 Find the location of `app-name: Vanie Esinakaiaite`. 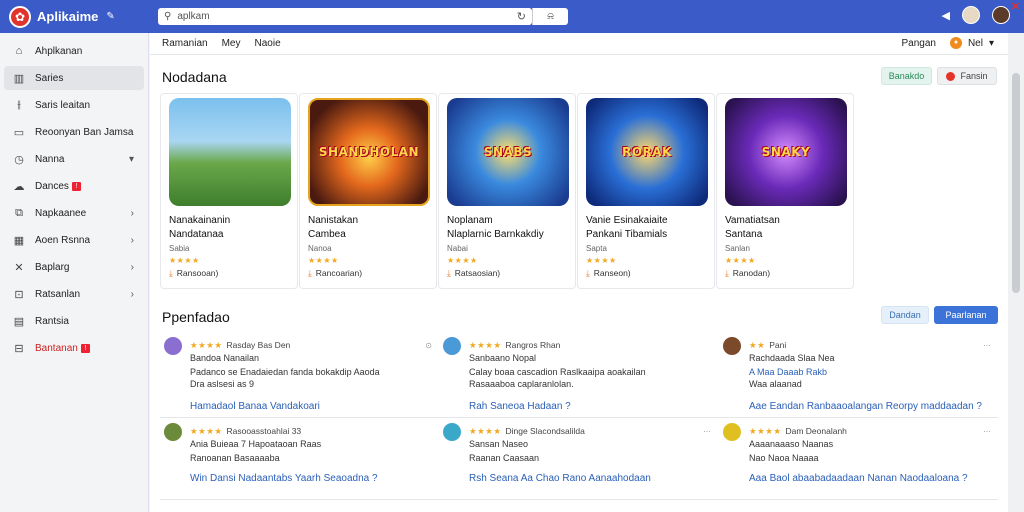

app-name: Vanie Esinakaiaite is located at coordinates (627, 220).